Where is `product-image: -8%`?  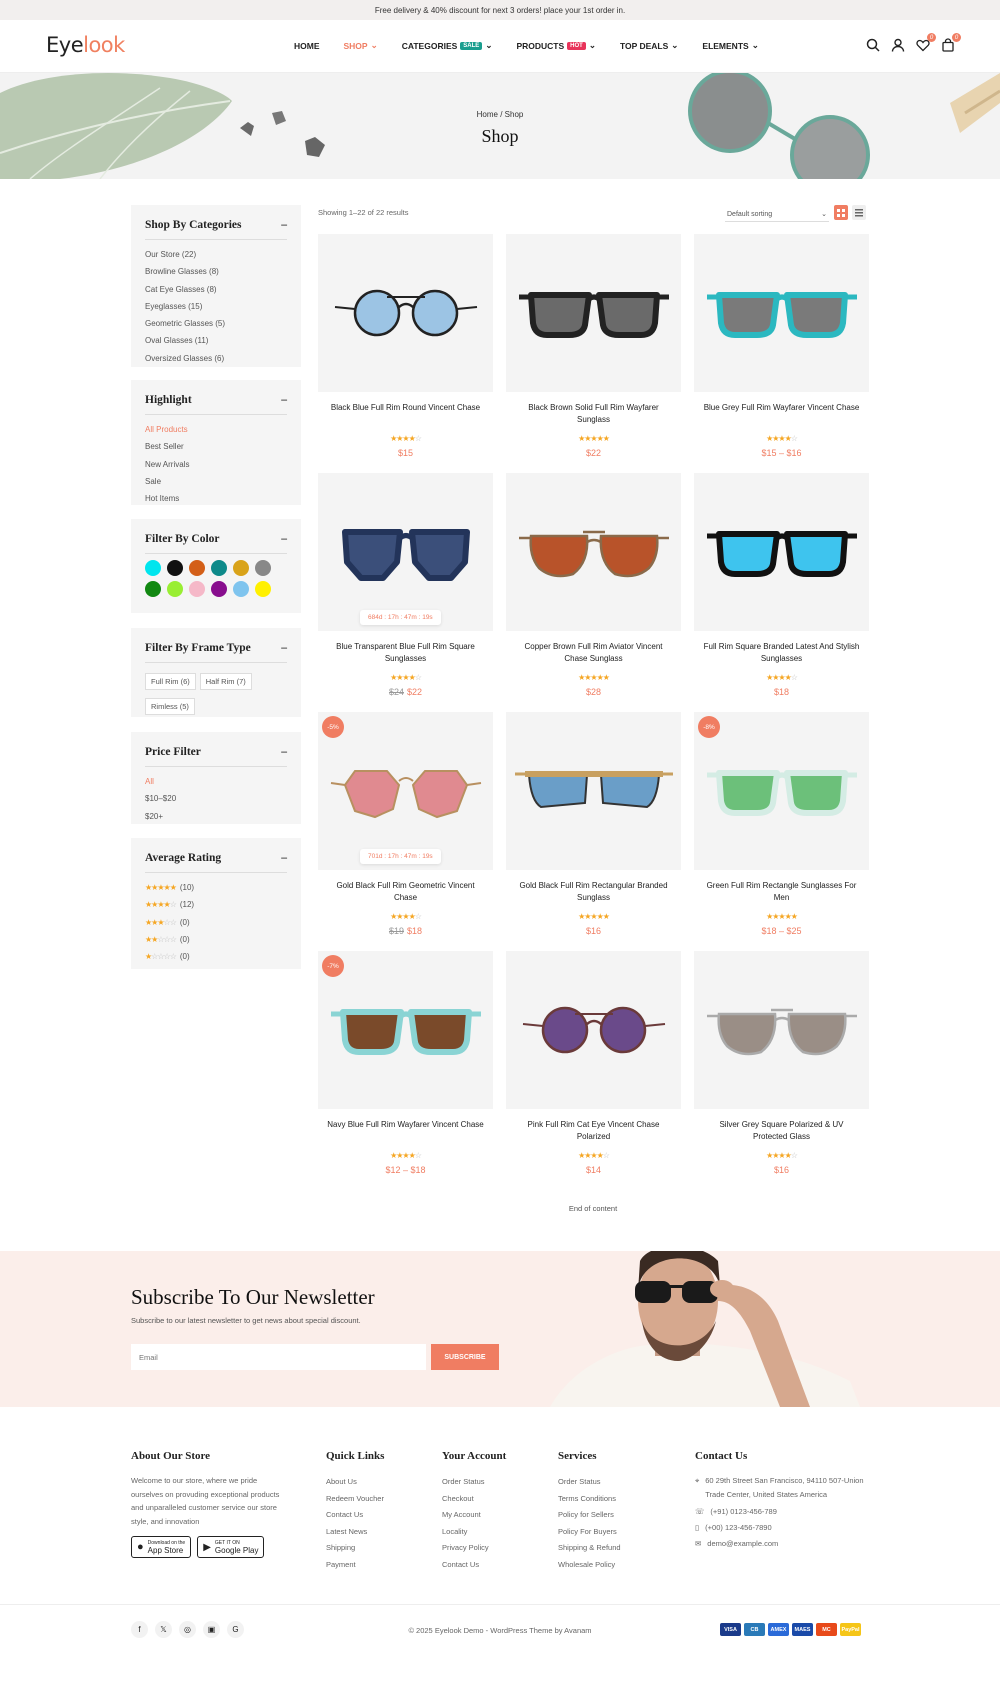
product-image: -8% is located at coordinates (781, 791).